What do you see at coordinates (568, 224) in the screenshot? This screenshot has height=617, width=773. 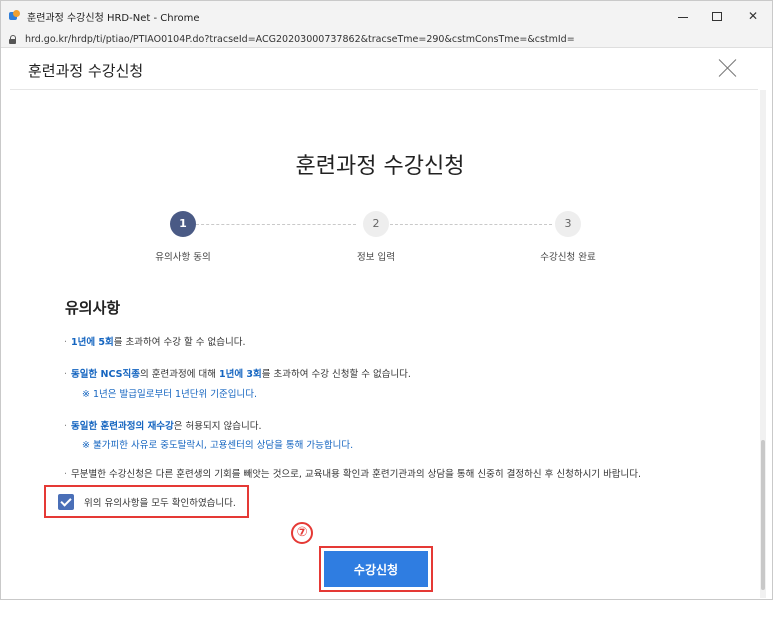 I see `step-3-circle: 3` at bounding box center [568, 224].